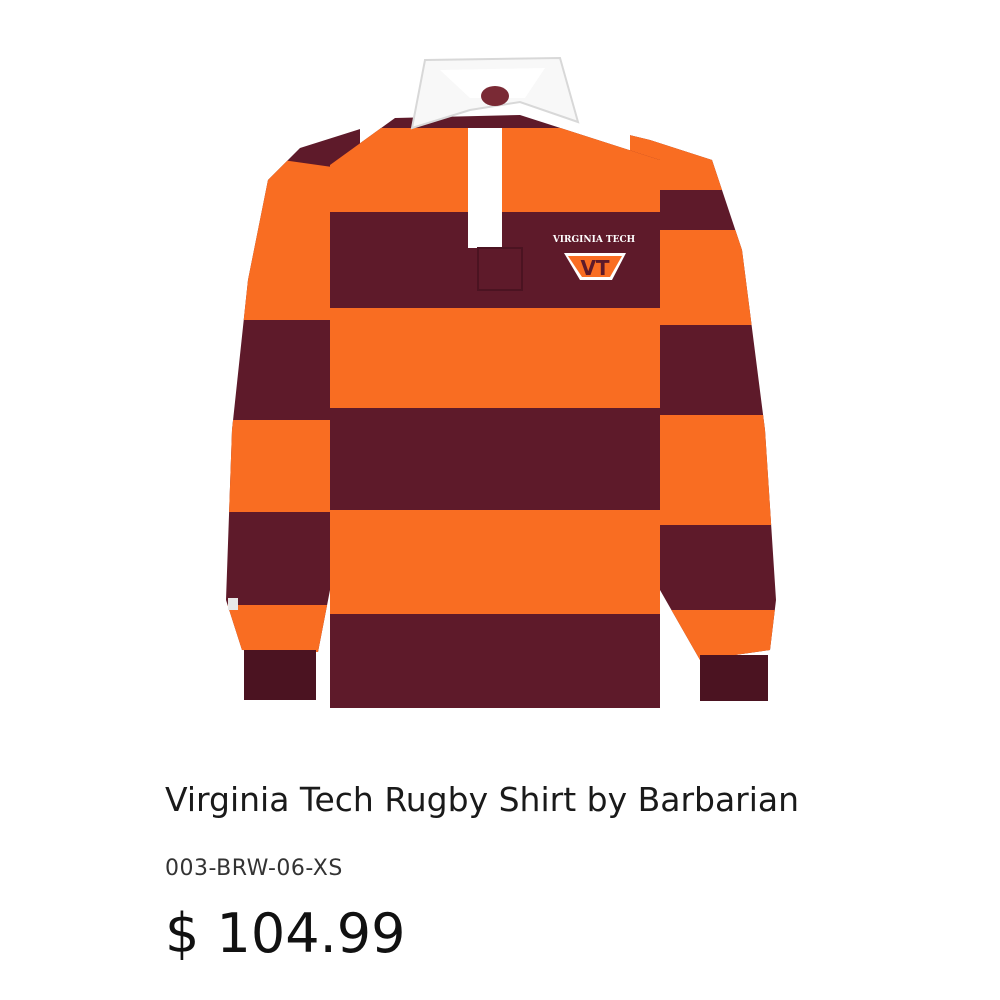  I want to click on svg-text: VIRGINIA TECH, so click(594, 240).